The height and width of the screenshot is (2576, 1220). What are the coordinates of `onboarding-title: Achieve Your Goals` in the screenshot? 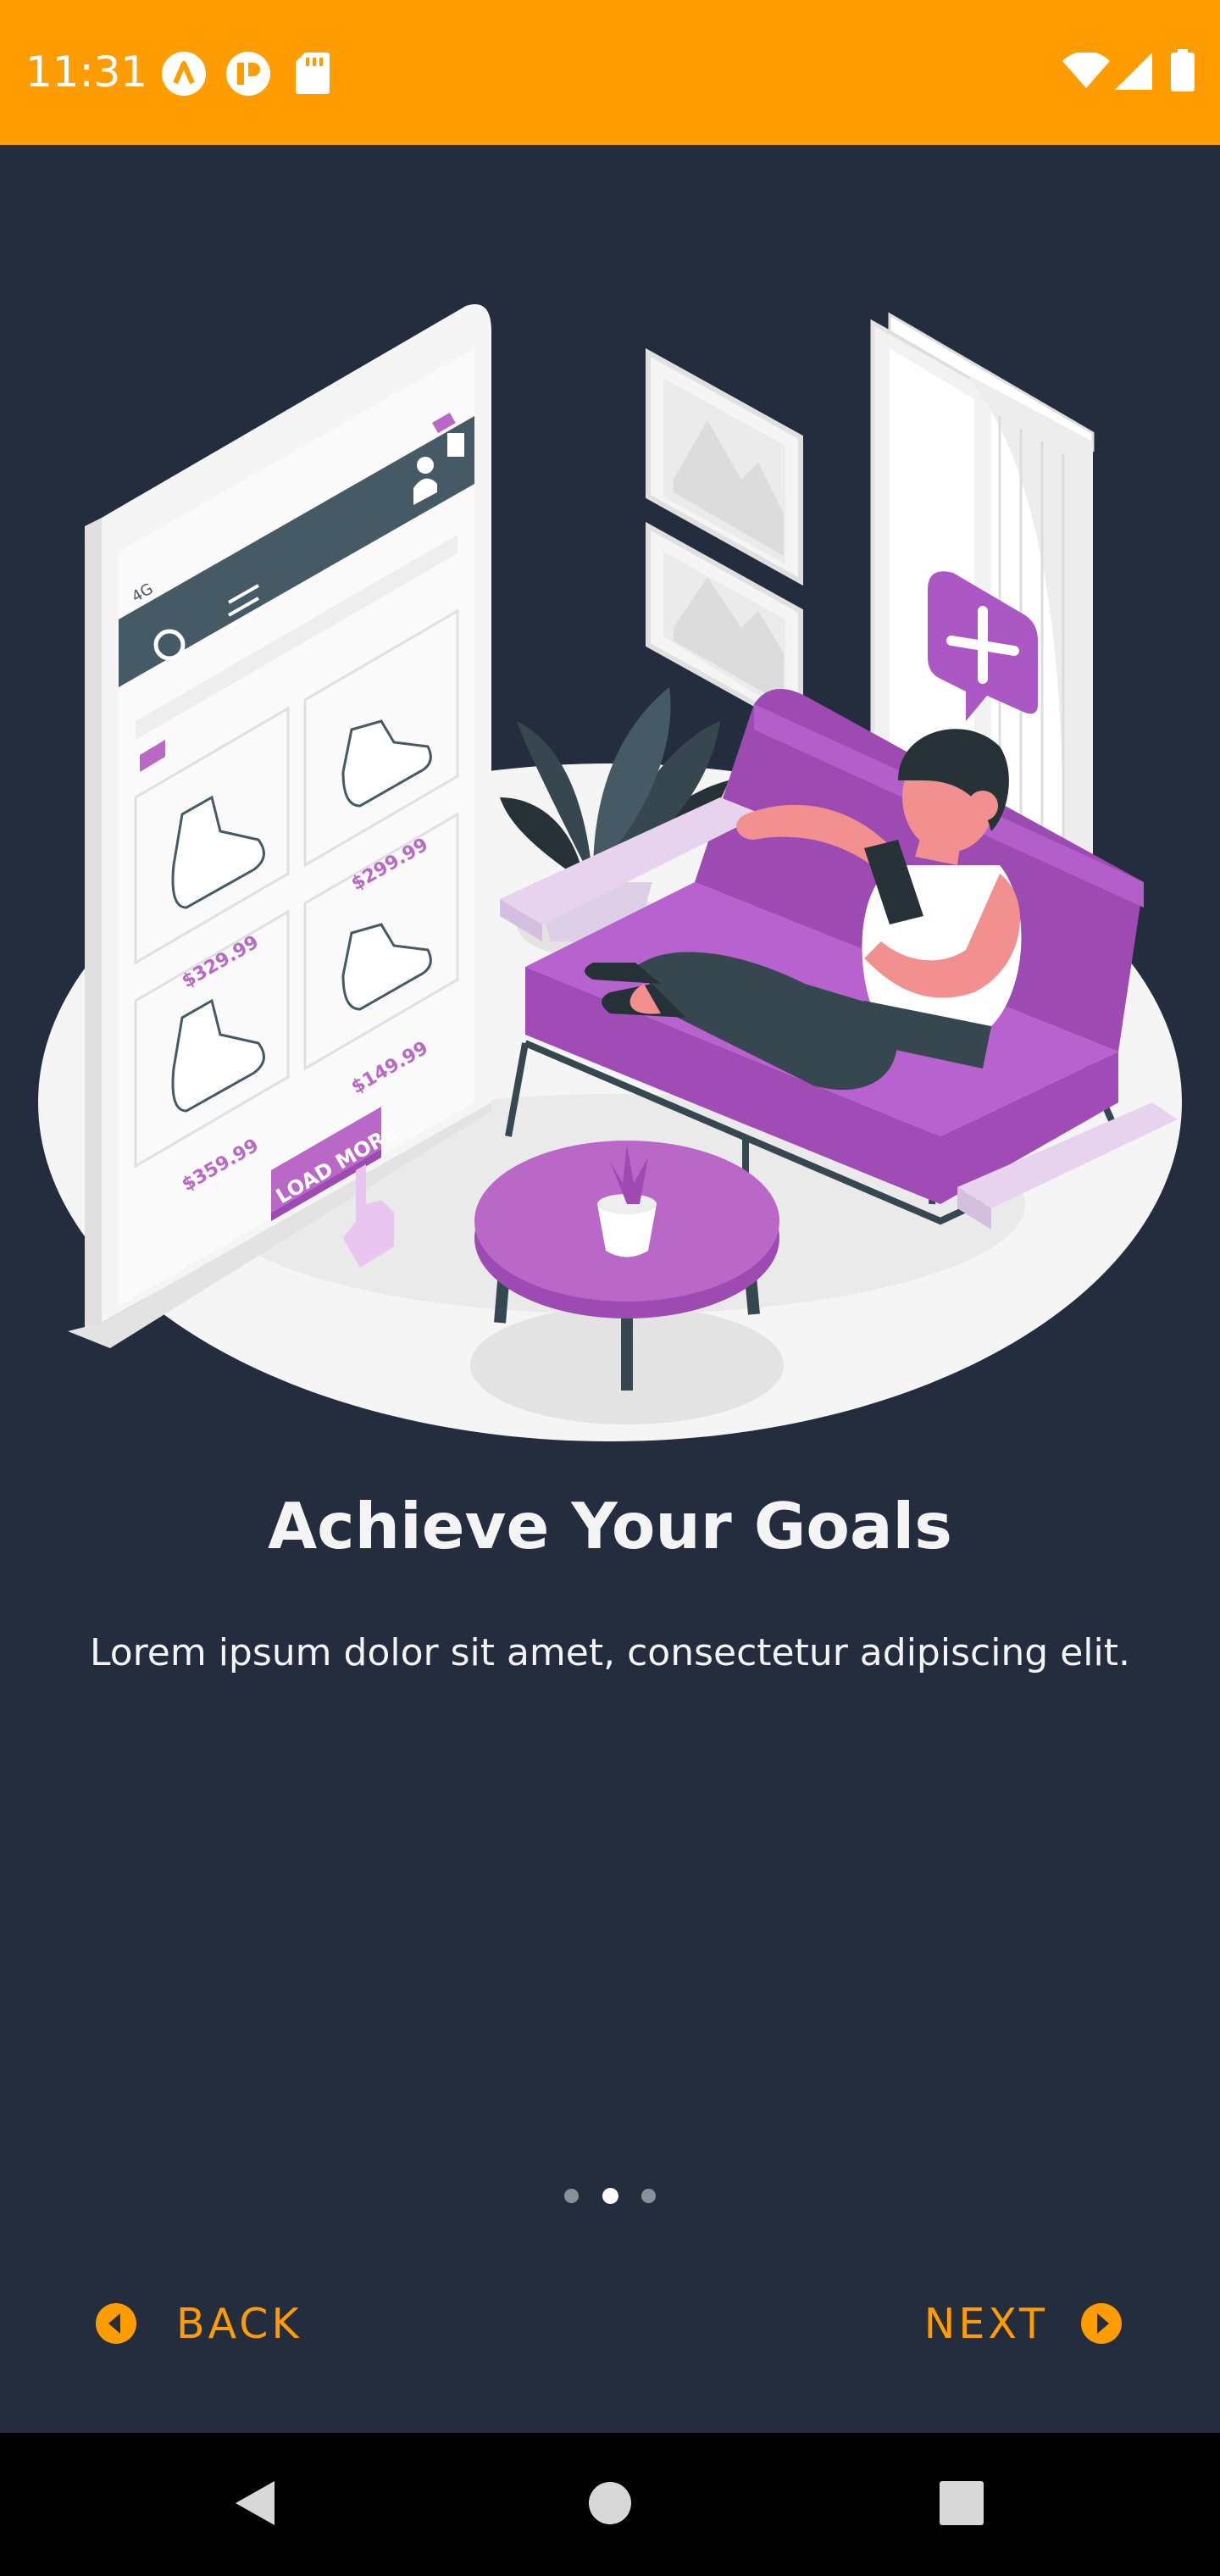 It's located at (610, 1526).